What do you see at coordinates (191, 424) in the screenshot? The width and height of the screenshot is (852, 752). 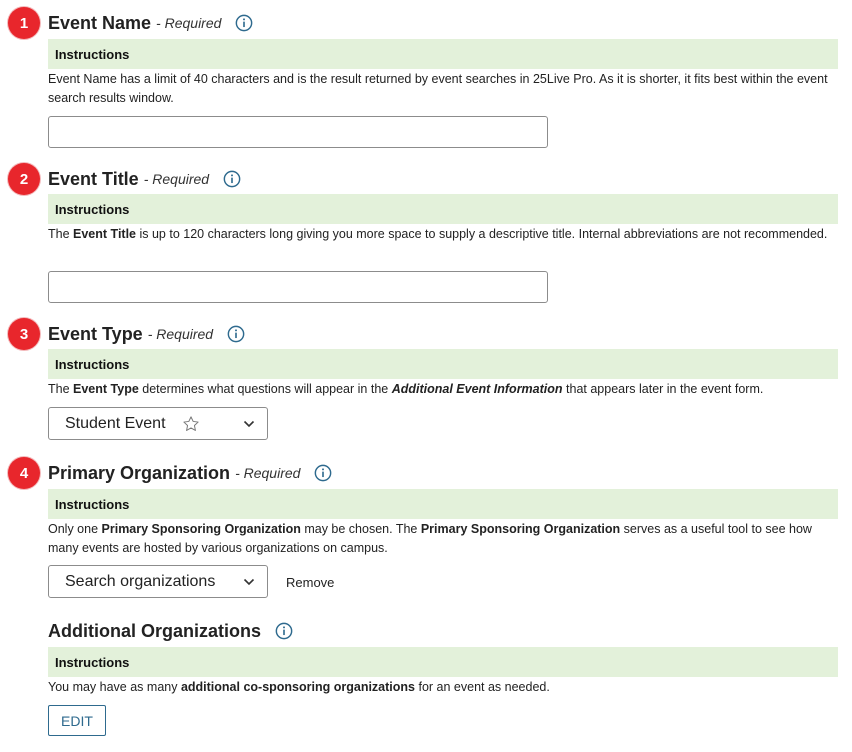 I see `star-outline-icon` at bounding box center [191, 424].